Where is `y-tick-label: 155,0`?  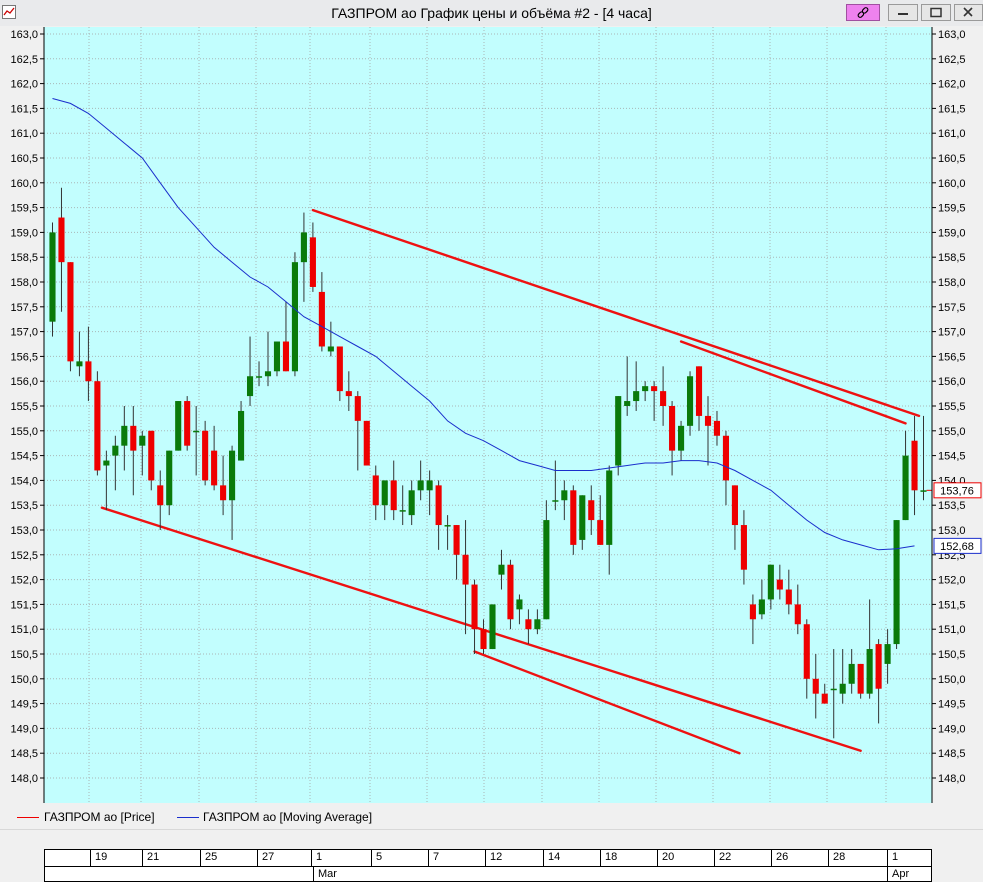 y-tick-label: 155,0 is located at coordinates (24, 432).